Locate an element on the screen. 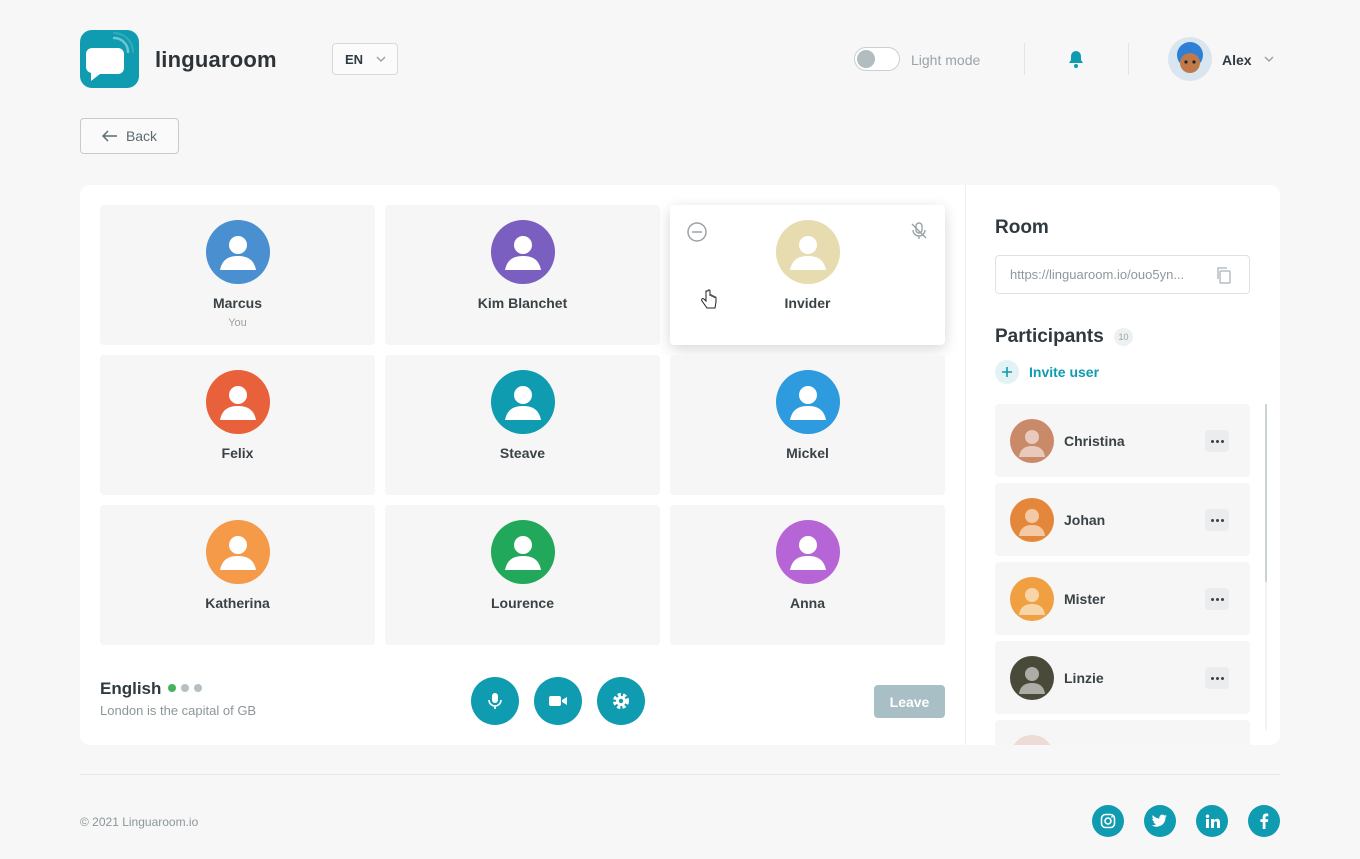 This screenshot has height=859, width=1360. participant-name: Mister is located at coordinates (1085, 599).